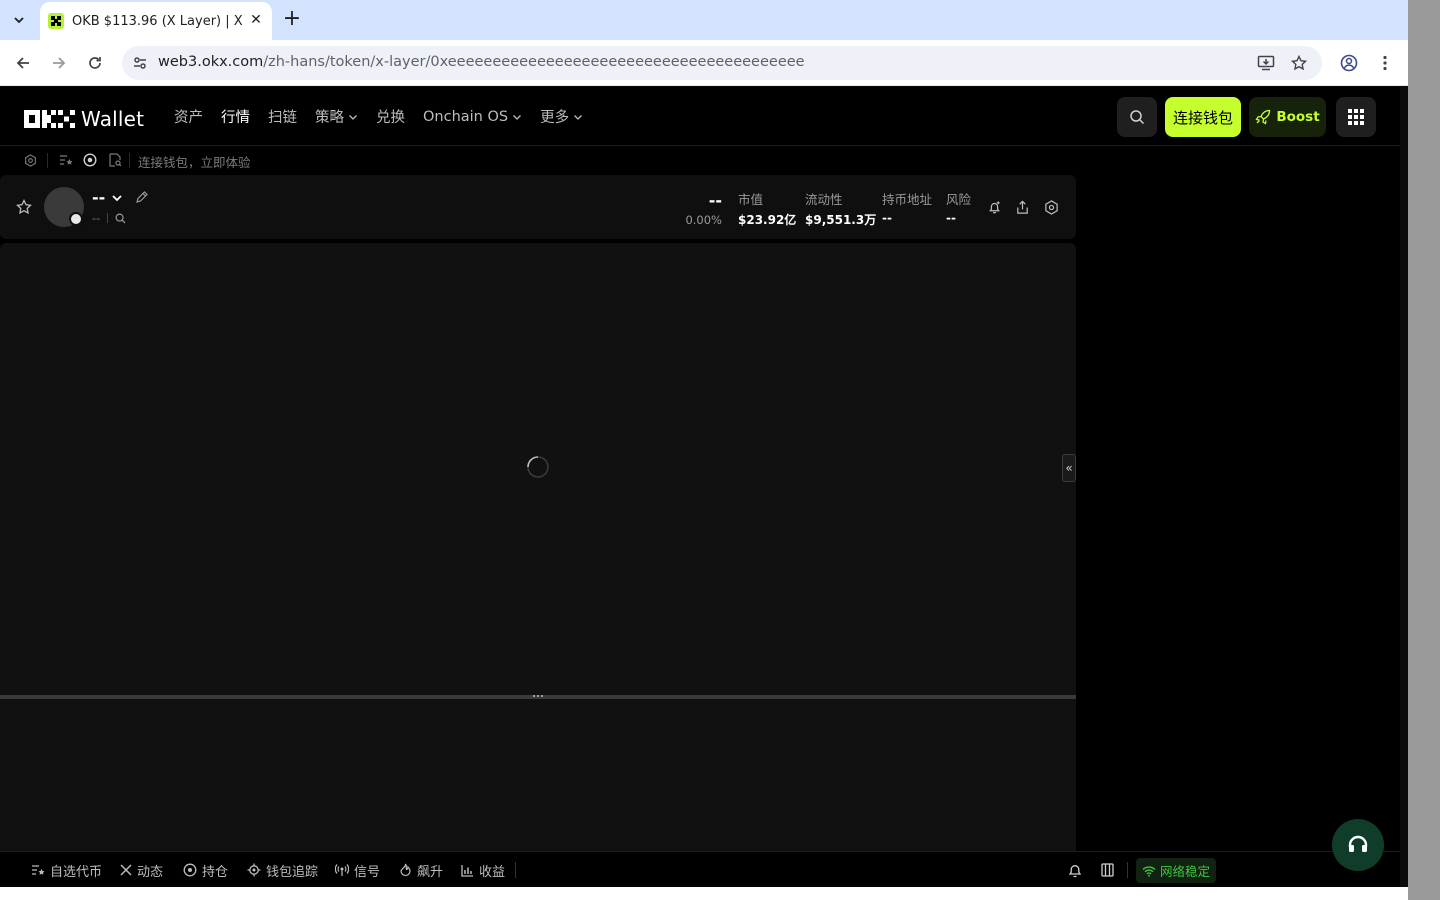 The width and height of the screenshot is (1440, 900). Describe the element at coordinates (256, 20) in the screenshot. I see `close-tab-icon: ✕` at that location.